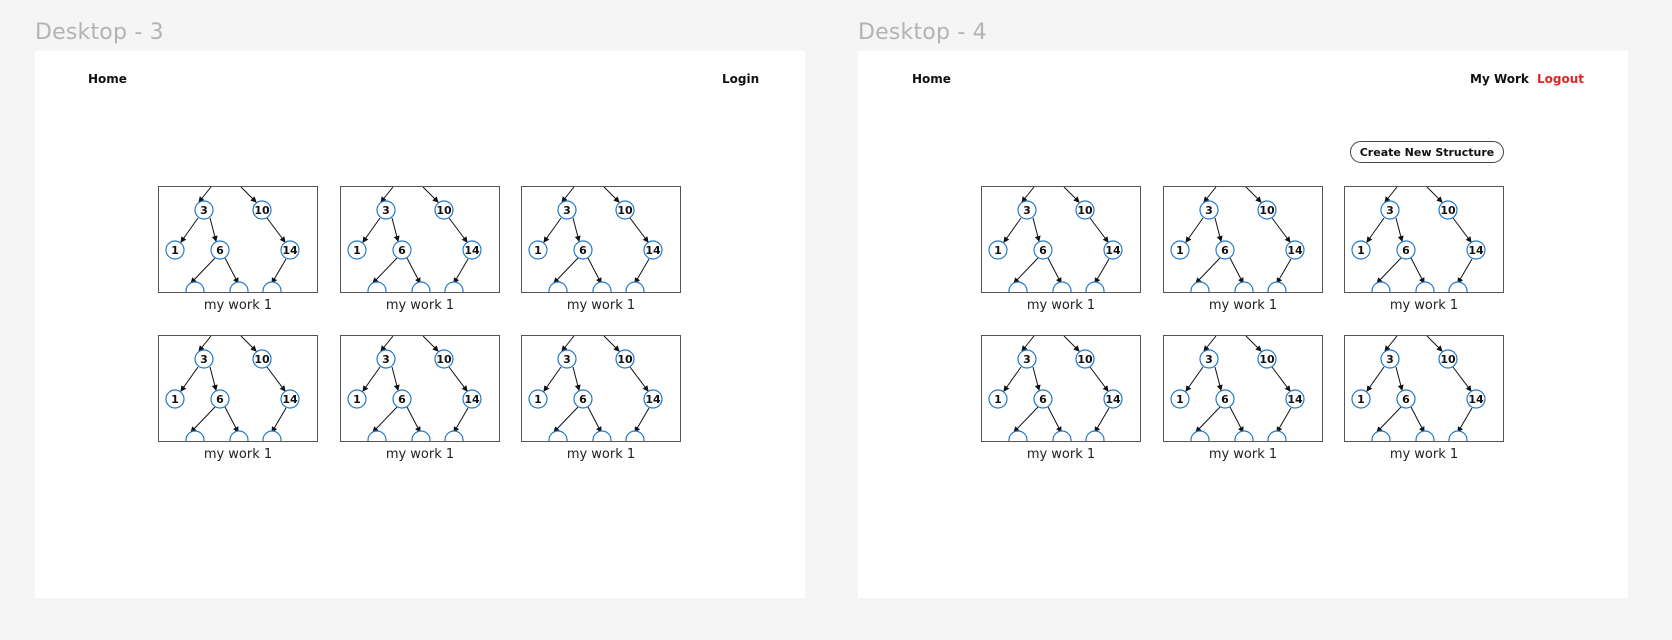 This screenshot has width=1672, height=640. I want to click on tree-diagram: 3 10 1 6 14, so click(595, 388).